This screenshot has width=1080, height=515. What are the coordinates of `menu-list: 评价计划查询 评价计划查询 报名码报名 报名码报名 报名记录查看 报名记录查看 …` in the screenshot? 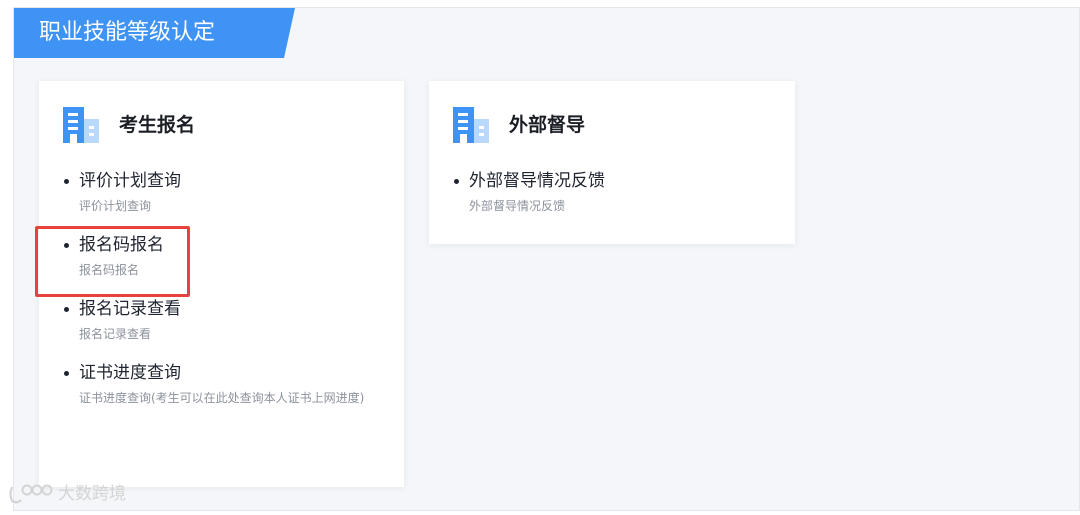 It's located at (223, 297).